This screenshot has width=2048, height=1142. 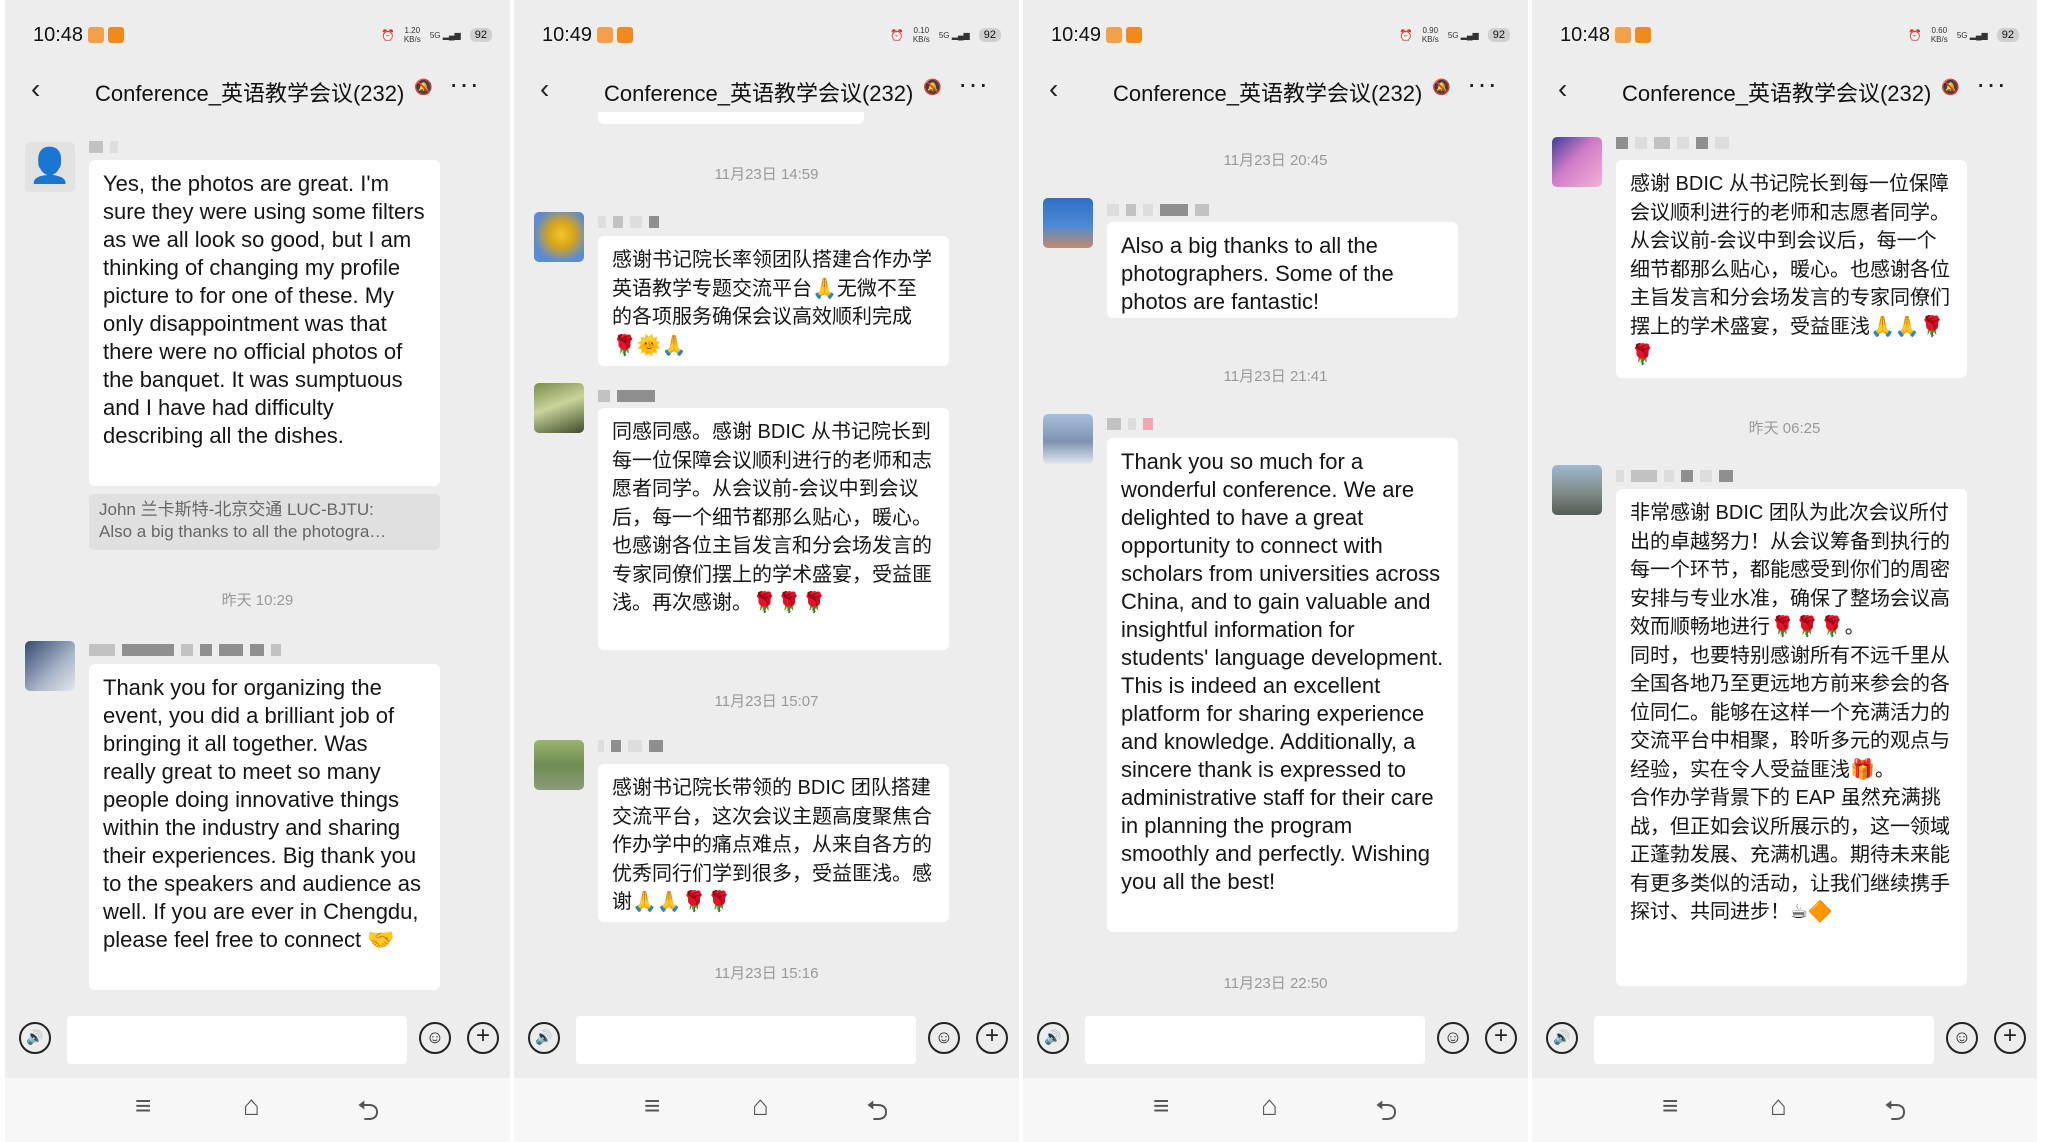 I want to click on timestamp: 11月23日 20:45, so click(x=1275, y=160).